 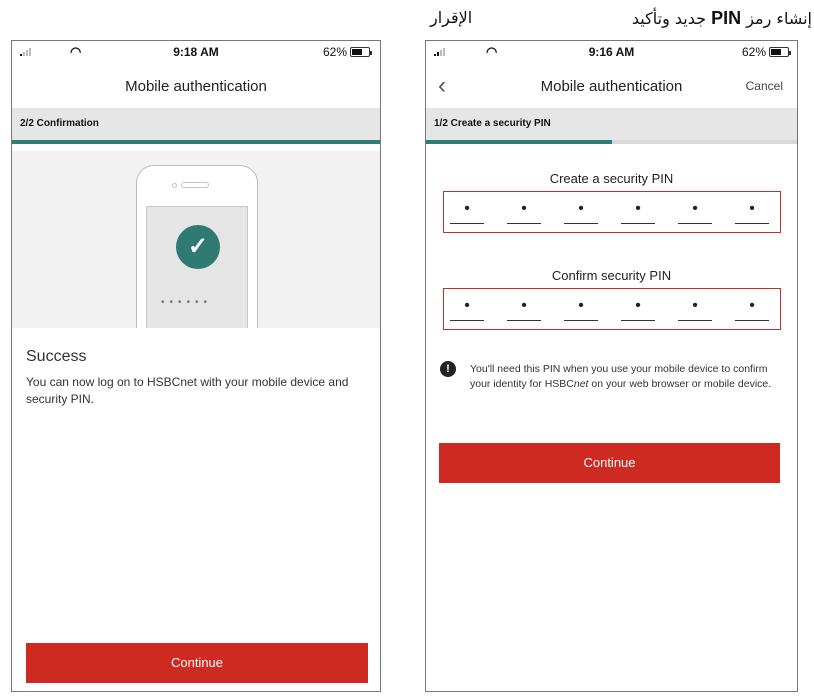 I want to click on nav-bar: ‹ Mobile authentication Cancel, so click(x=611, y=87).